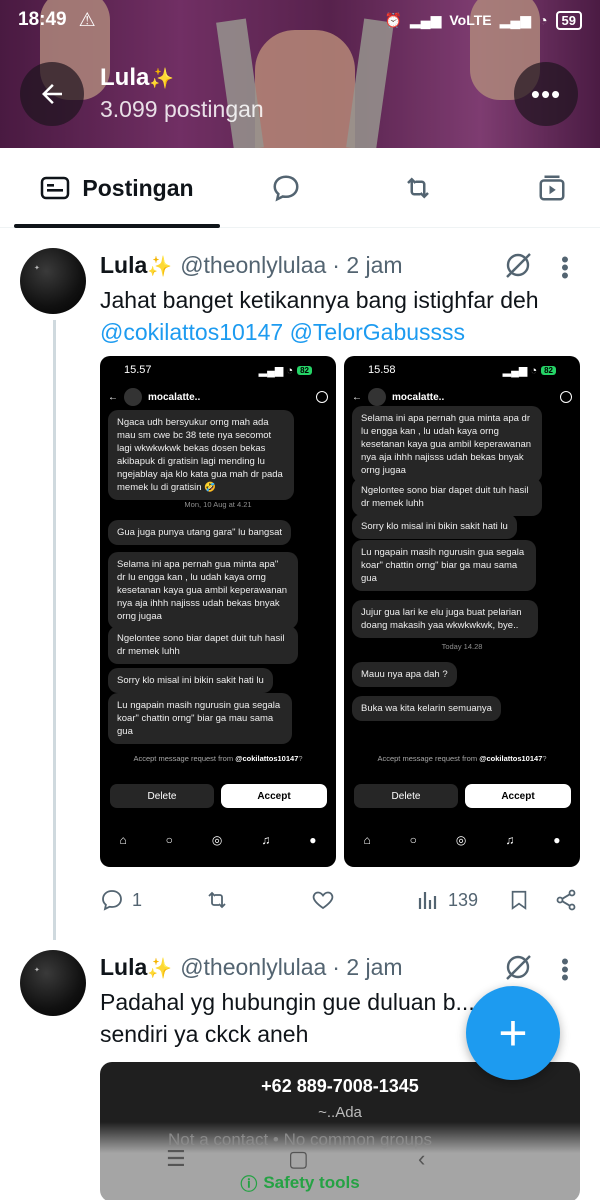  I want to click on tab-reposts, so click(418, 188).